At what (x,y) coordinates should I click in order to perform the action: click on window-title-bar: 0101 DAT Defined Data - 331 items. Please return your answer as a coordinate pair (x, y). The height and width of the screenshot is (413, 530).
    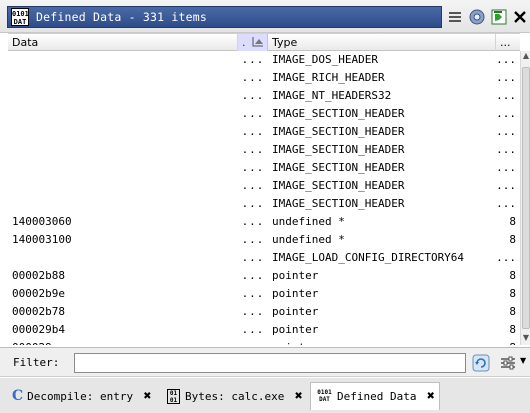
    Looking at the image, I should click on (265, 16).